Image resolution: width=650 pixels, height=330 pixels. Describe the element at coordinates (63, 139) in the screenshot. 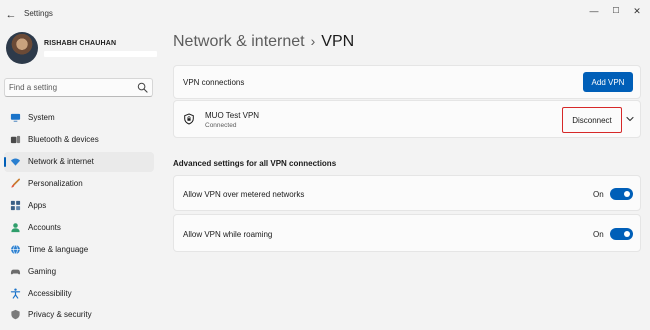

I see `sidebar-item-label: Bluetooth & devices` at that location.